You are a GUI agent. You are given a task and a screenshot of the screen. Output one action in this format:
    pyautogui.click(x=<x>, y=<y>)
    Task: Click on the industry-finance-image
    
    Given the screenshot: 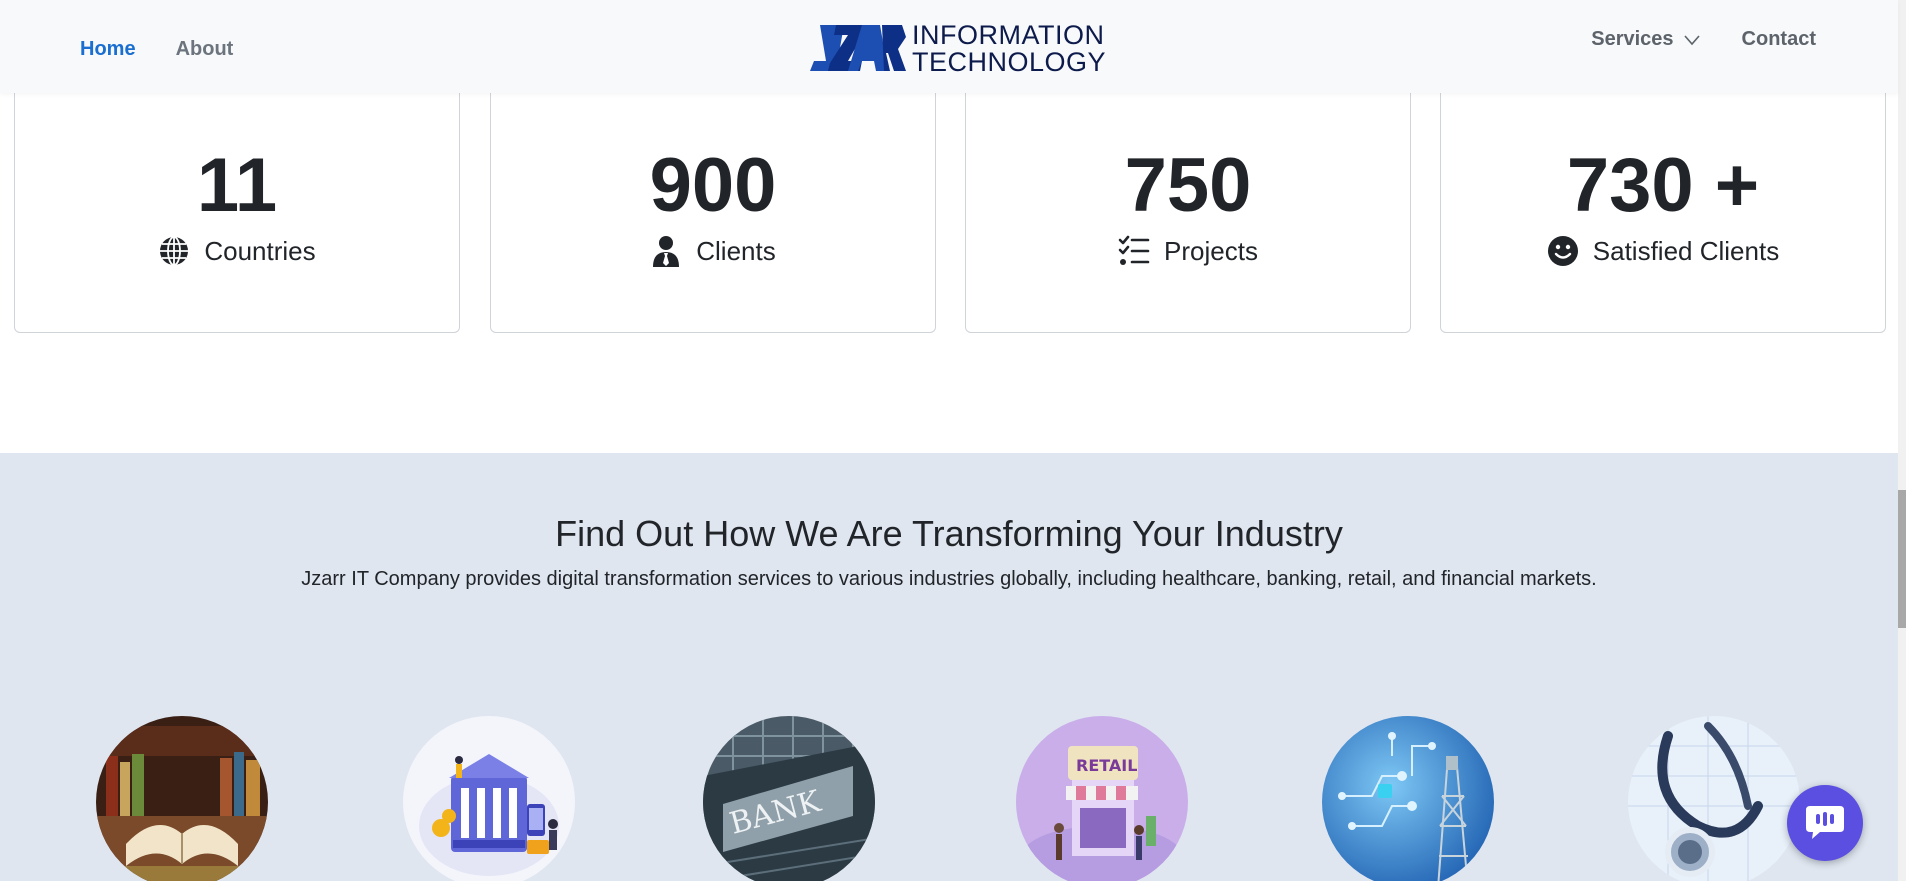 What is the action you would take?
    pyautogui.click(x=489, y=798)
    